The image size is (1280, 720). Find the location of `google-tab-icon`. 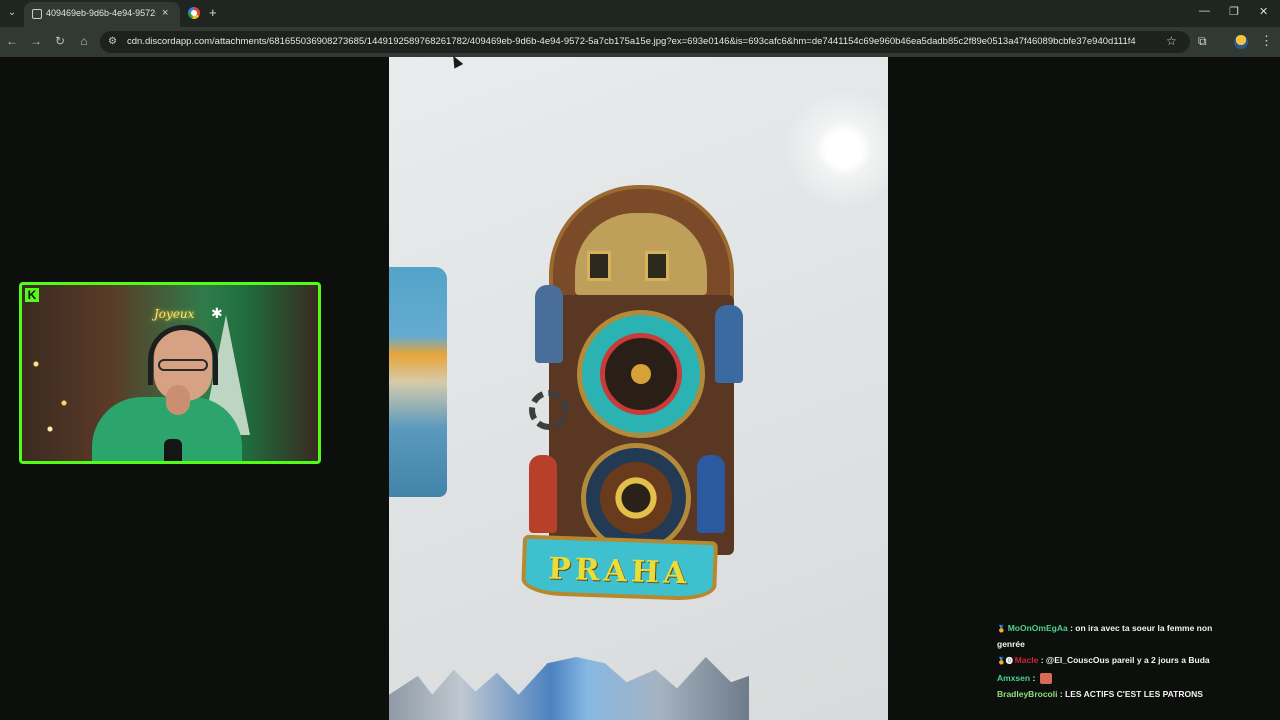

google-tab-icon is located at coordinates (194, 13).